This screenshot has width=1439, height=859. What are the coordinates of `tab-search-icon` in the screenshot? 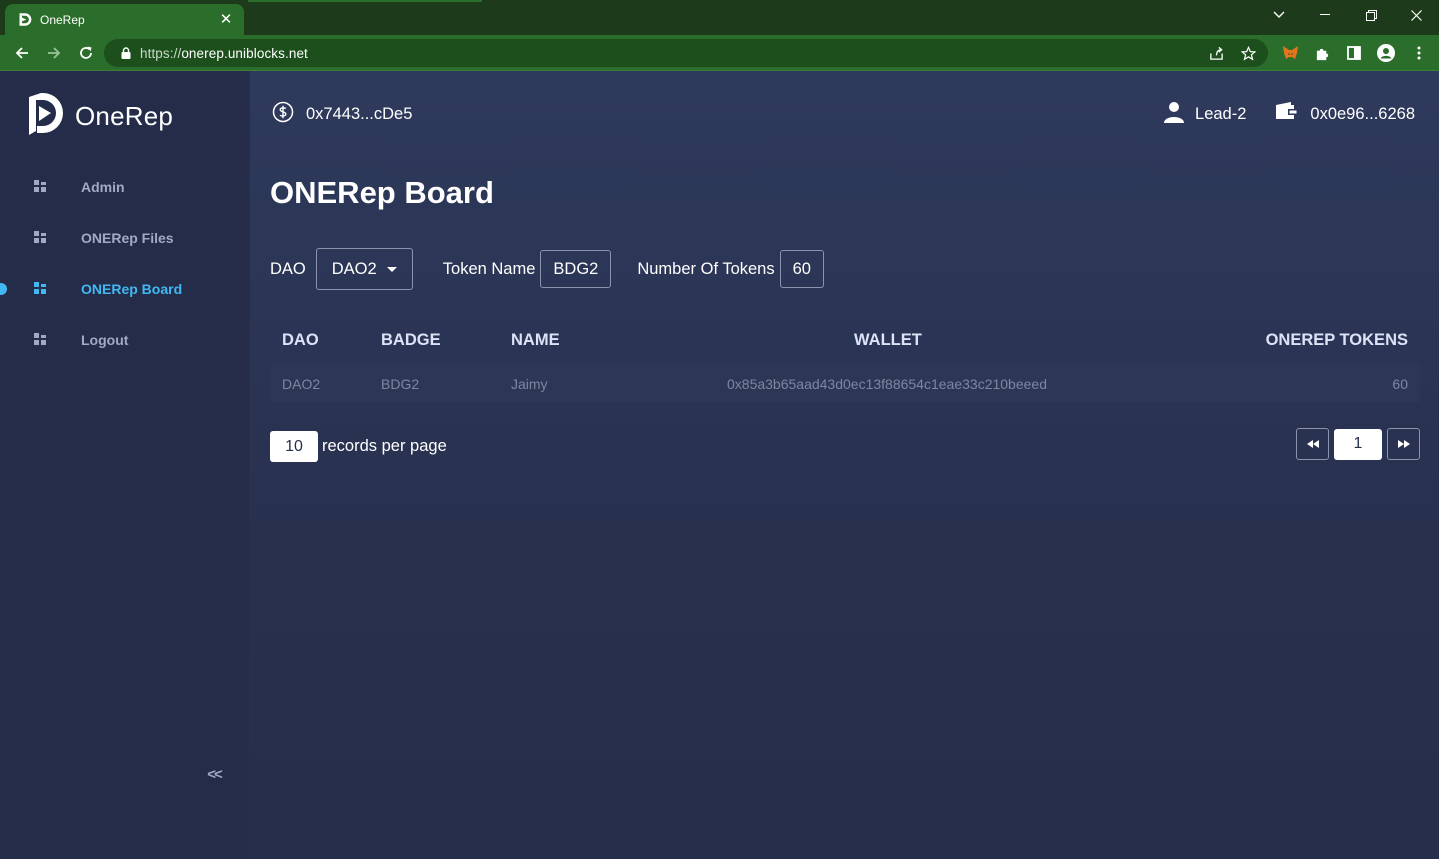 It's located at (1279, 15).